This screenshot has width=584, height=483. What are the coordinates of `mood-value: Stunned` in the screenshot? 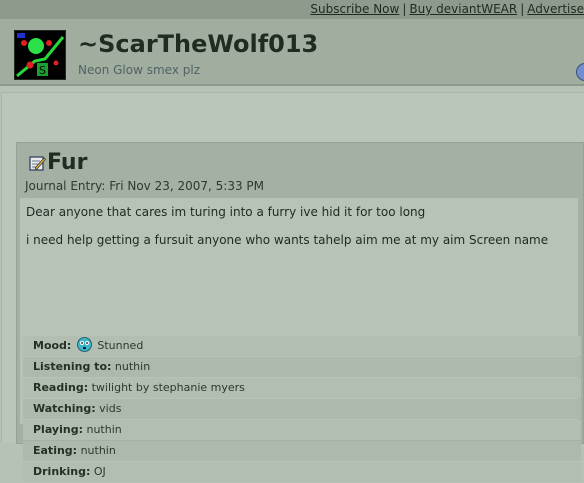 It's located at (120, 345).